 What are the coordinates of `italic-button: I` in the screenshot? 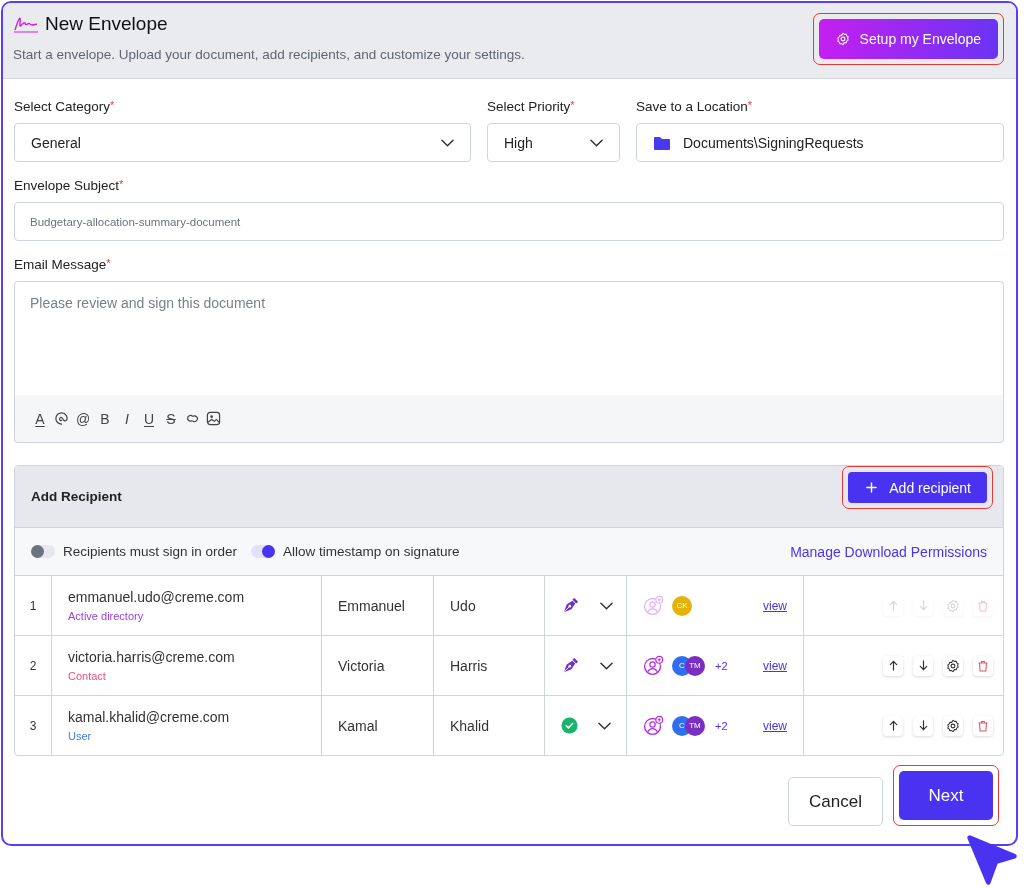 It's located at (127, 418).